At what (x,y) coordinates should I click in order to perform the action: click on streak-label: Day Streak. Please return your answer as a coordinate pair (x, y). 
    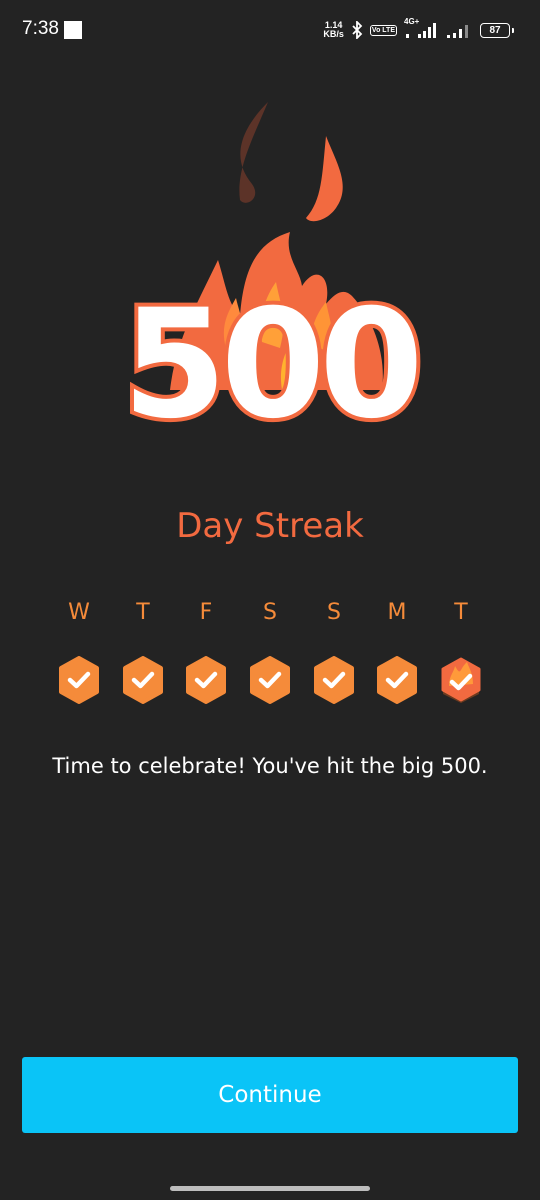
    Looking at the image, I should click on (270, 526).